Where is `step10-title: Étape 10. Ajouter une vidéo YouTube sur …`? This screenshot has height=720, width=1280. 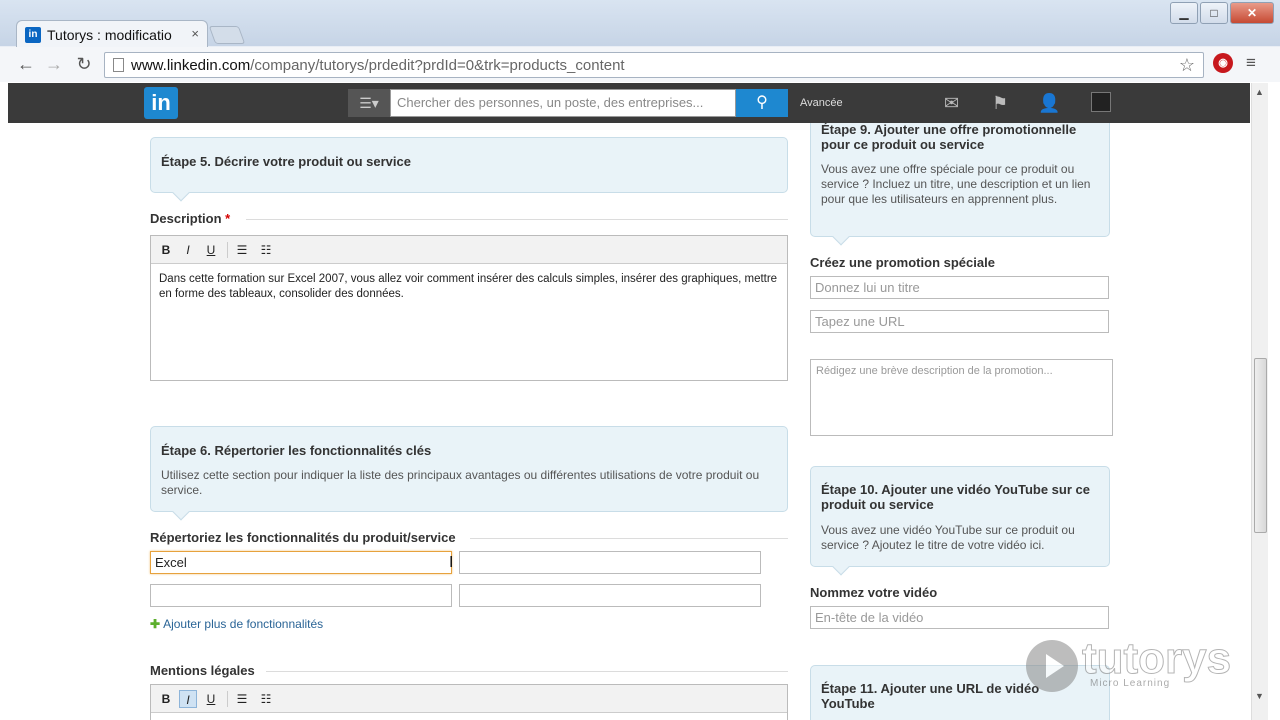
step10-title: Étape 10. Ajouter une vidéo YouTube sur … is located at coordinates (955, 497).